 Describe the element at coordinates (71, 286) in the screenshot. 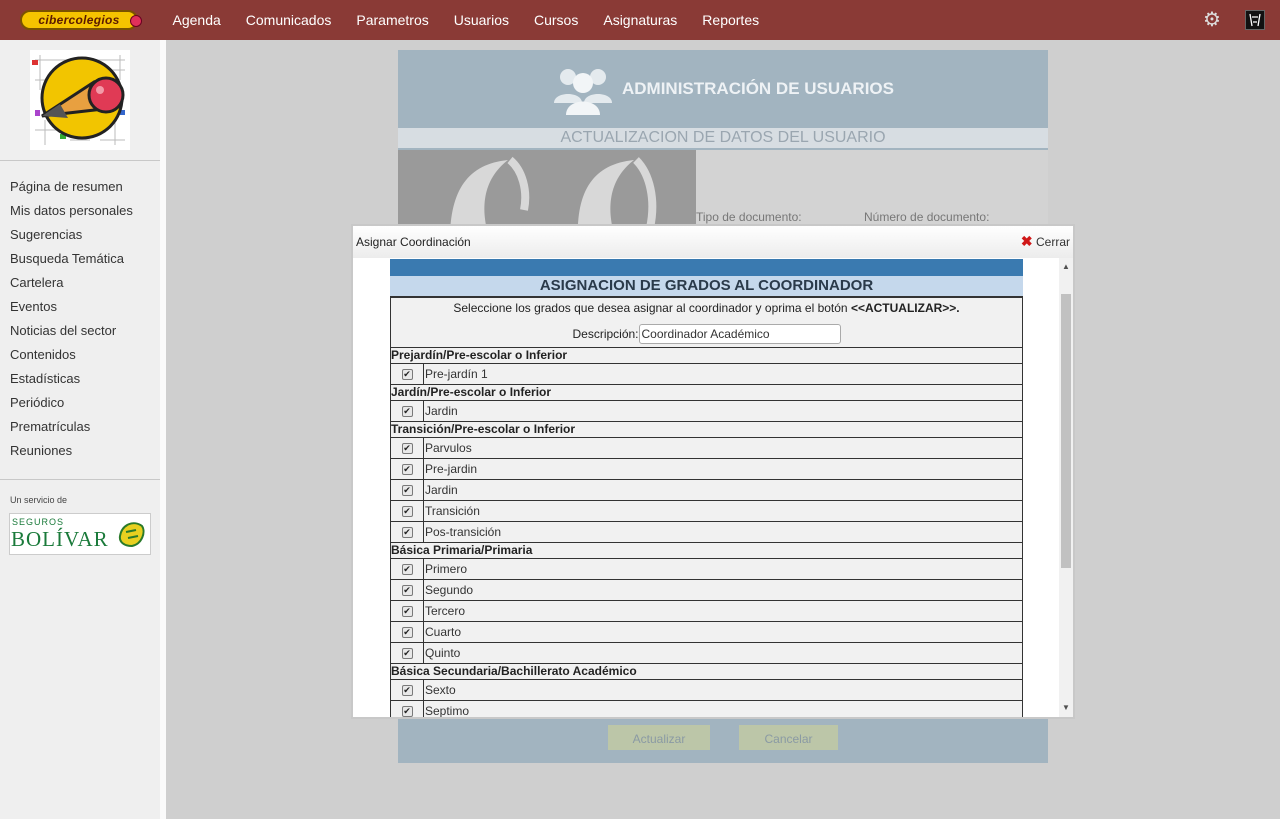

I see `sidebar-item-cartelera: Cartelera` at that location.